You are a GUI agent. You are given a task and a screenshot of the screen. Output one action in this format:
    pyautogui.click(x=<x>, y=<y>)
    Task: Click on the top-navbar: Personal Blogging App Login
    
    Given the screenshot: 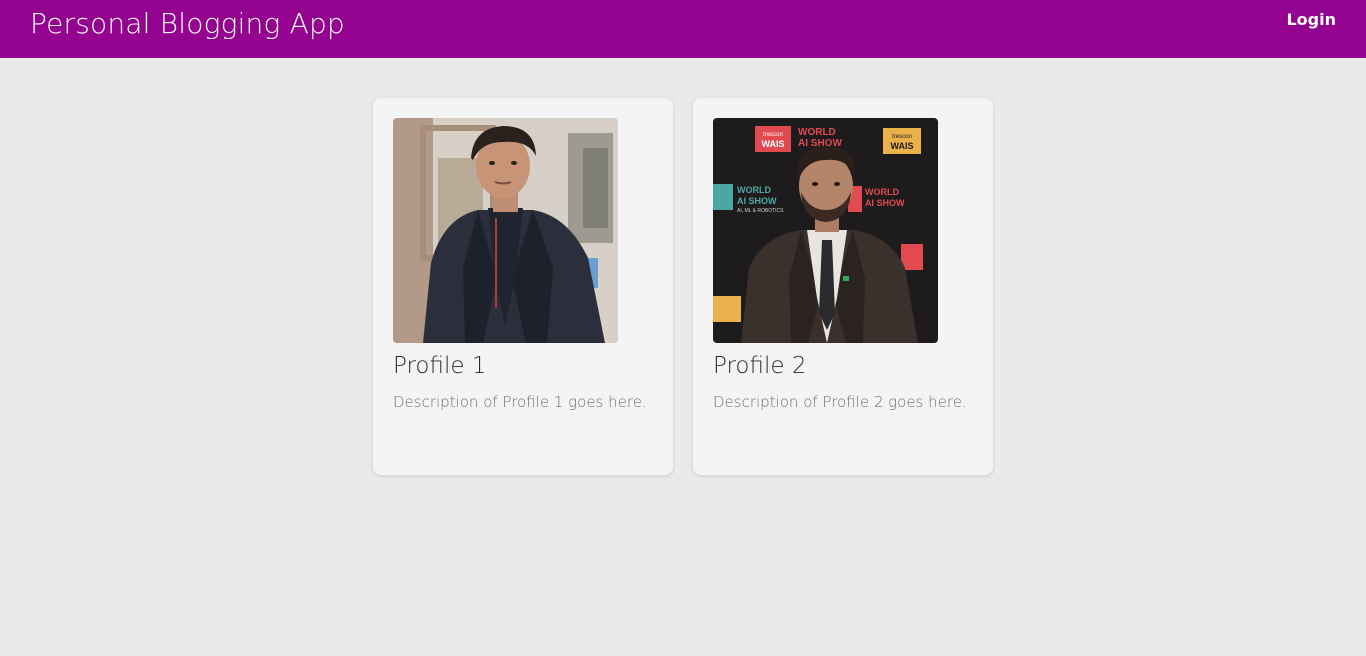 What is the action you would take?
    pyautogui.click(x=683, y=29)
    